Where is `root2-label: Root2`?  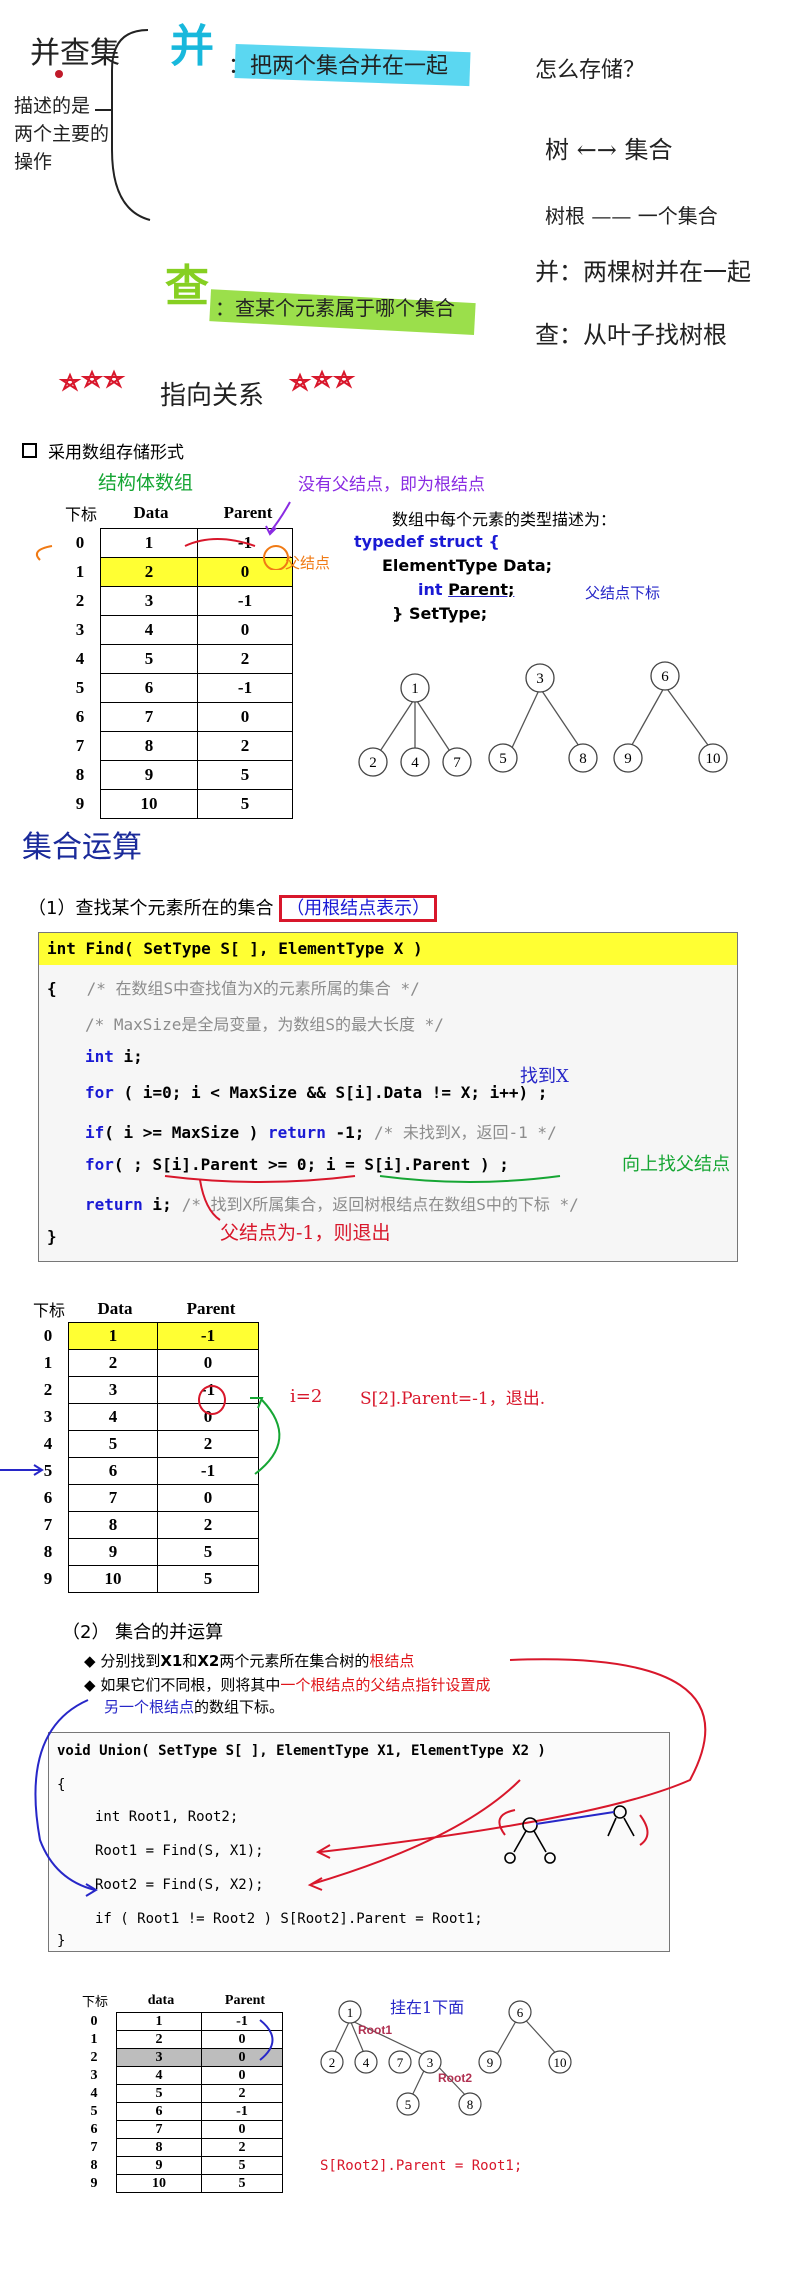 root2-label: Root2 is located at coordinates (455, 2078).